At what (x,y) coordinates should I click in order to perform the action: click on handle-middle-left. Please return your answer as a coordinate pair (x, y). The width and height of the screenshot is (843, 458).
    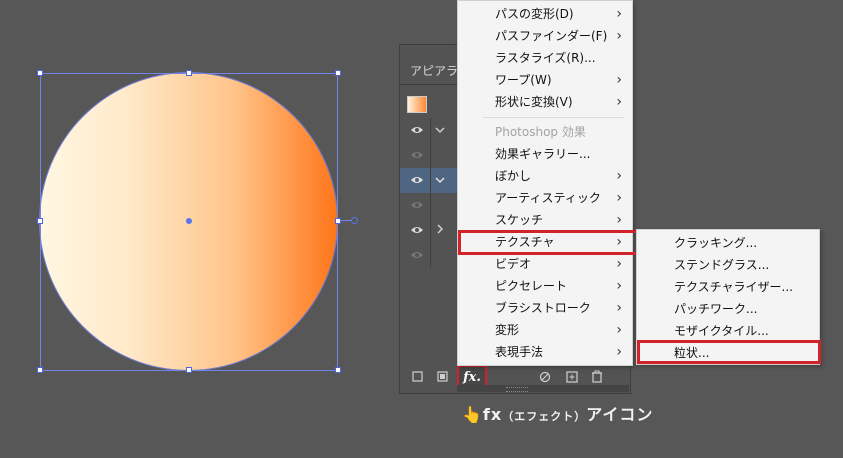
    Looking at the image, I should click on (40, 221).